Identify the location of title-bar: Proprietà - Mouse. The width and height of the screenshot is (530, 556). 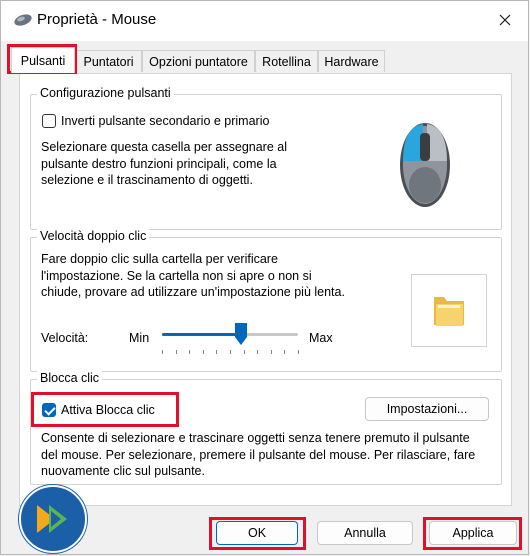
(264, 21).